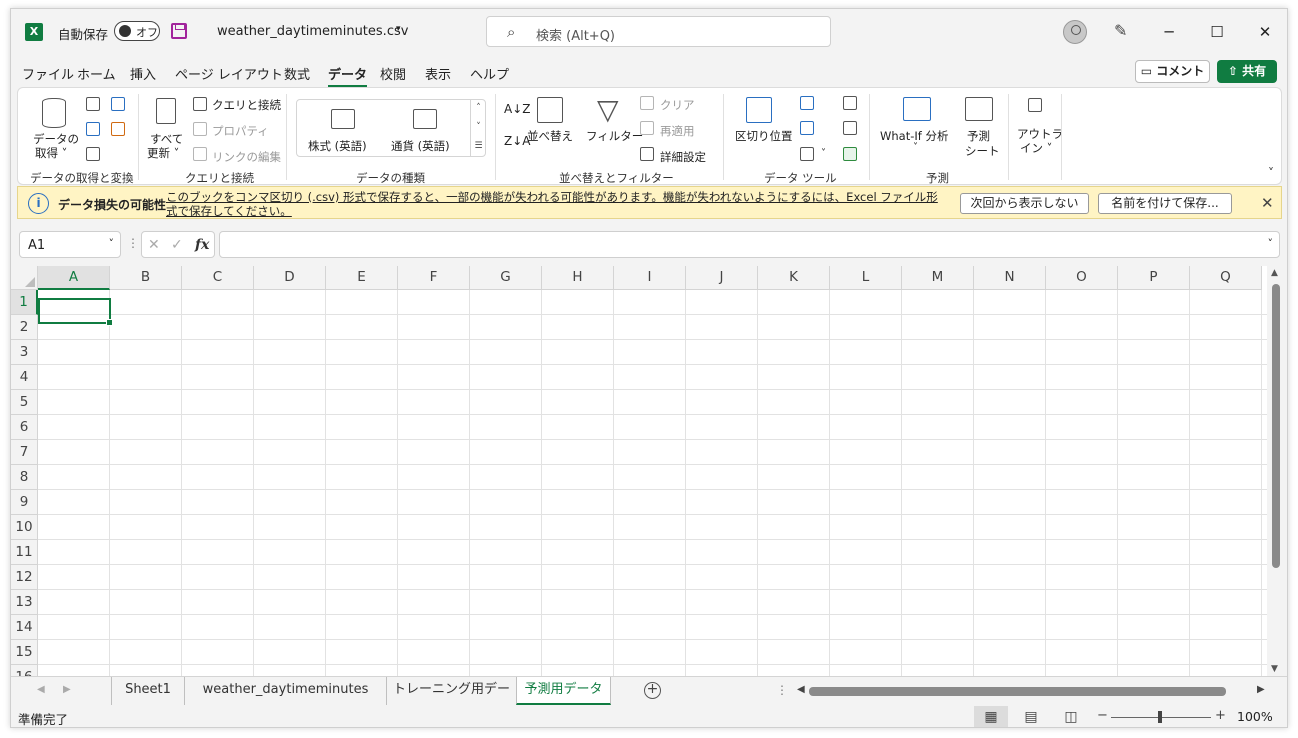 The image size is (1298, 738). Describe the element at coordinates (978, 136) in the screenshot. I see `forecast-sheet-label-1: 予測` at that location.